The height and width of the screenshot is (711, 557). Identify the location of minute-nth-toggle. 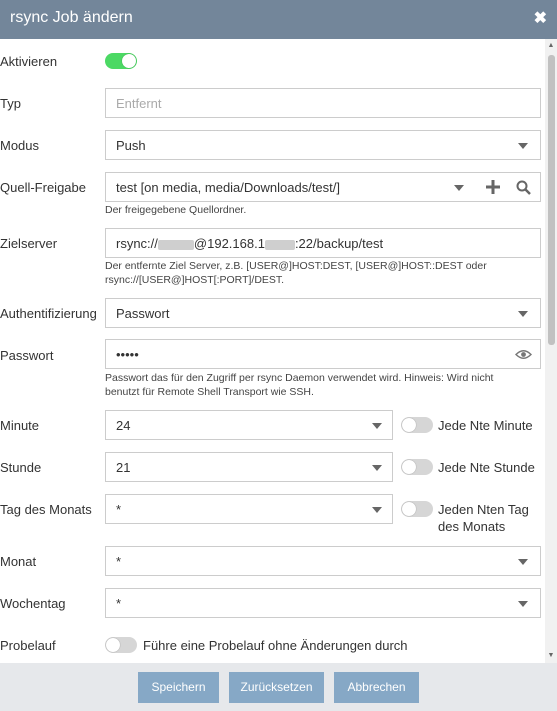
(417, 425).